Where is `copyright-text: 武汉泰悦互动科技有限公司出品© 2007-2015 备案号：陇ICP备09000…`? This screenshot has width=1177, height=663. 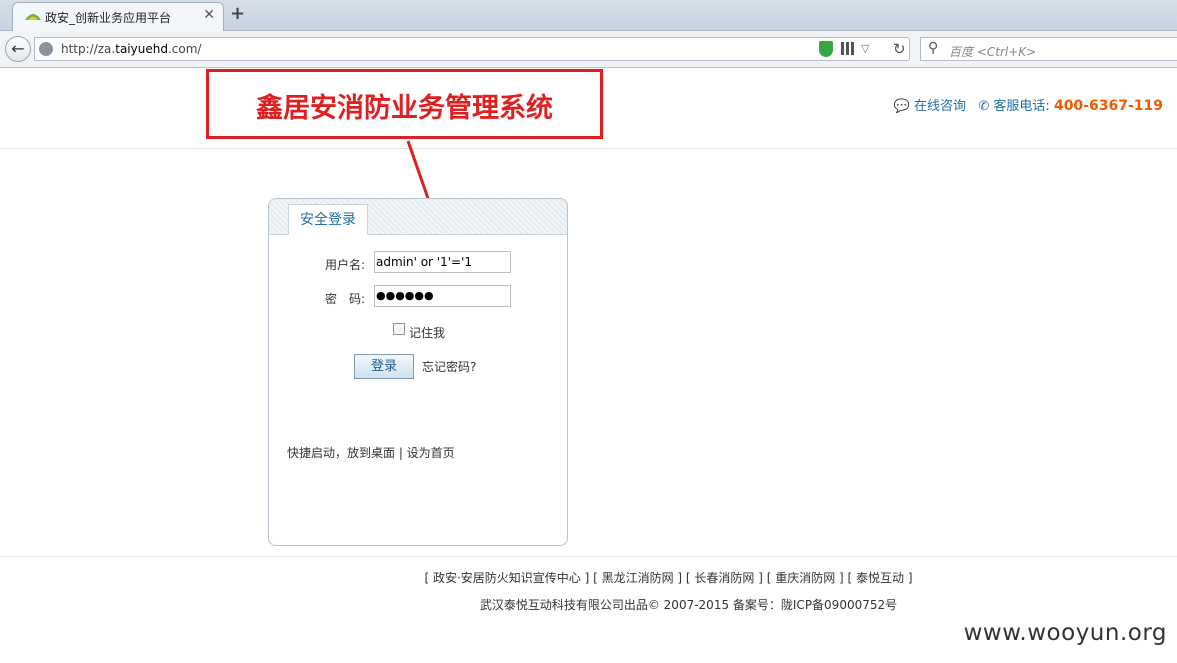 copyright-text: 武汉泰悦互动科技有限公司出品© 2007-2015 备案号：陇ICP备09000… is located at coordinates (688, 605).